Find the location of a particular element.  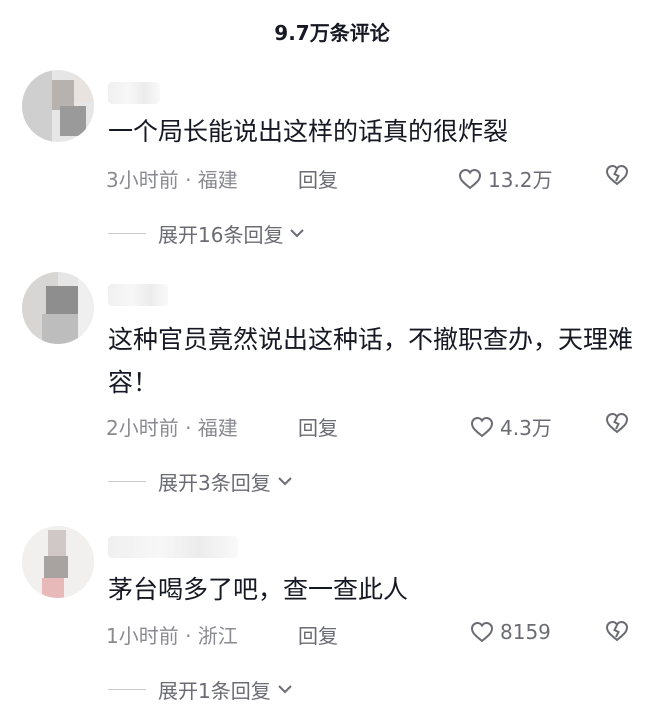

expand-replies-label: 展开1条回复 is located at coordinates (214, 690).